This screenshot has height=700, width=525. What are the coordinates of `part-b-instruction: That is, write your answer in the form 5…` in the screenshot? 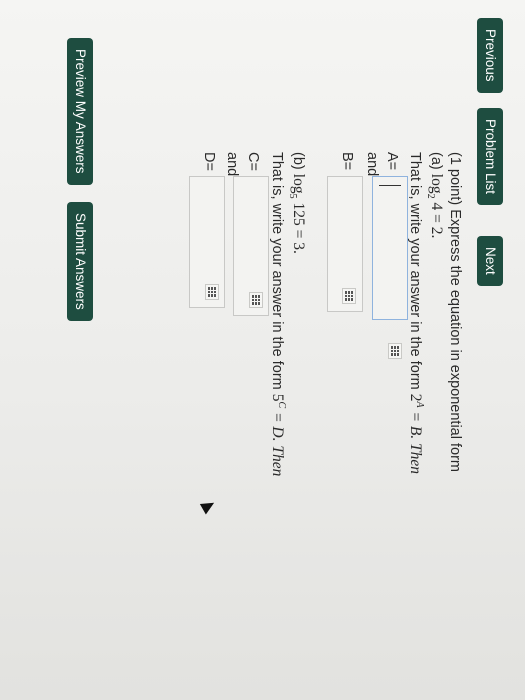 It's located at (277, 314).